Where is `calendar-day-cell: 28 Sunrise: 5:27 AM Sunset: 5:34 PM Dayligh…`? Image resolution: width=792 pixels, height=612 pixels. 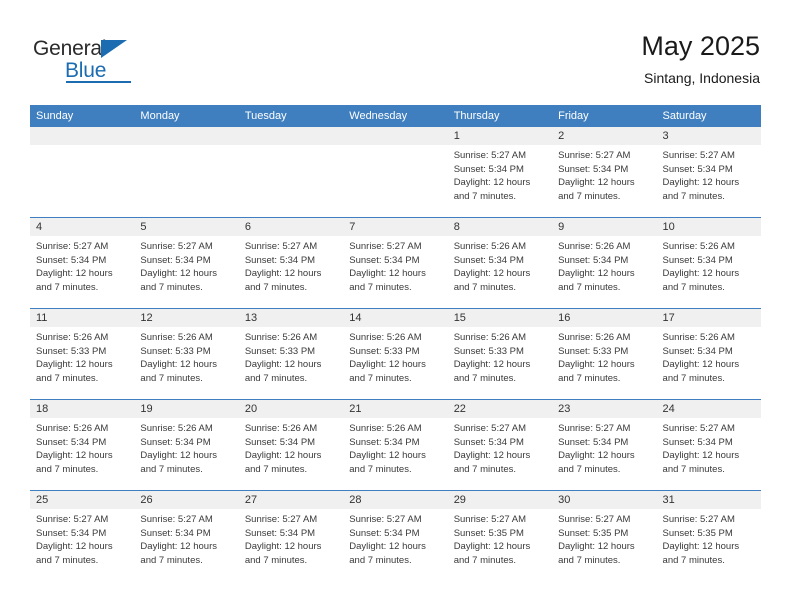
calendar-day-cell: 28 Sunrise: 5:27 AM Sunset: 5:34 PM Dayligh… is located at coordinates (395, 535).